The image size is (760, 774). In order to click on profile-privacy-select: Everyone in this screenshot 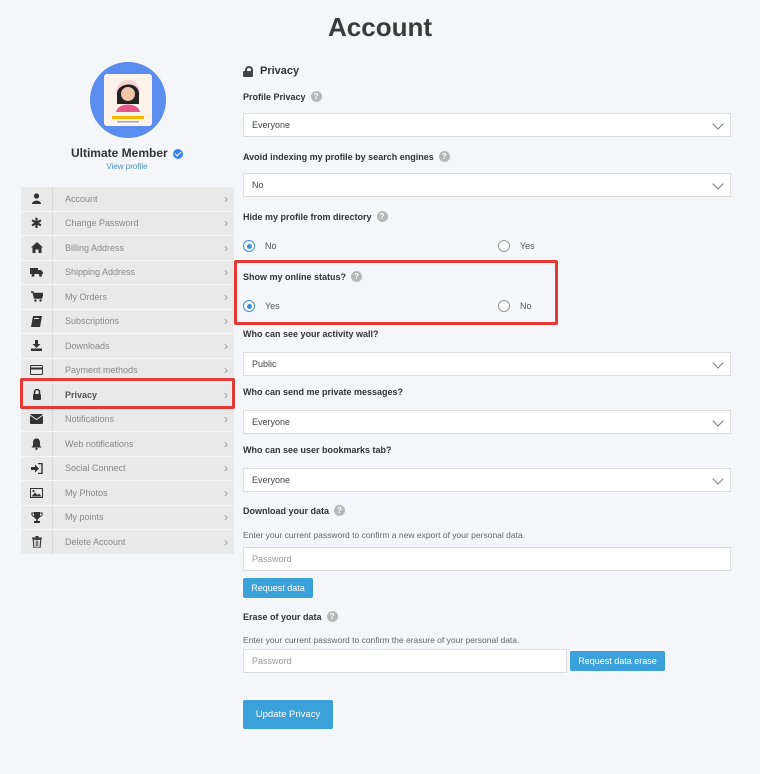, I will do `click(487, 125)`.